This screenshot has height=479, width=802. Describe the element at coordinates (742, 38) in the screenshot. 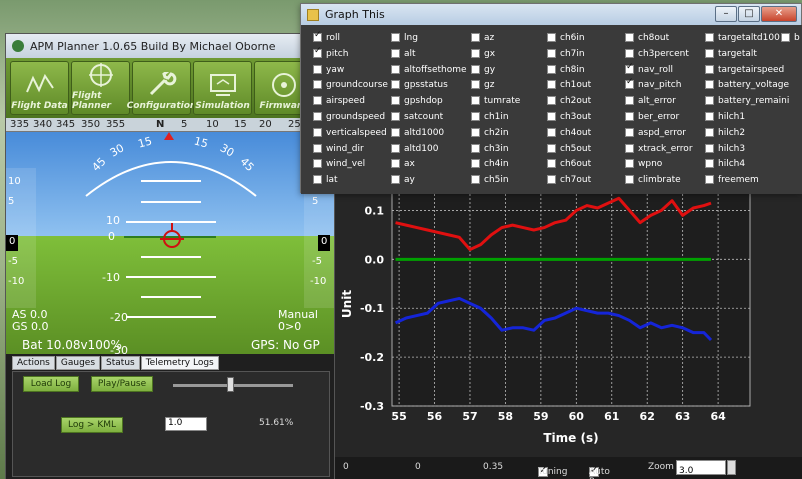

I see `graph-field-targetaltd100: targetaltd100` at that location.